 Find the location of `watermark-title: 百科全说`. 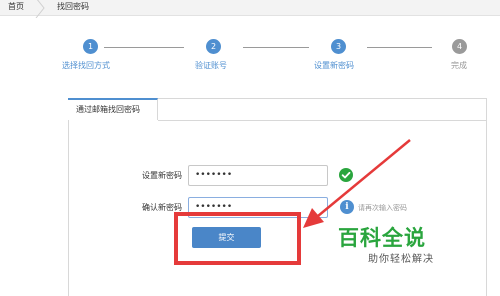

watermark-title: 百科全说 is located at coordinates (382, 238).